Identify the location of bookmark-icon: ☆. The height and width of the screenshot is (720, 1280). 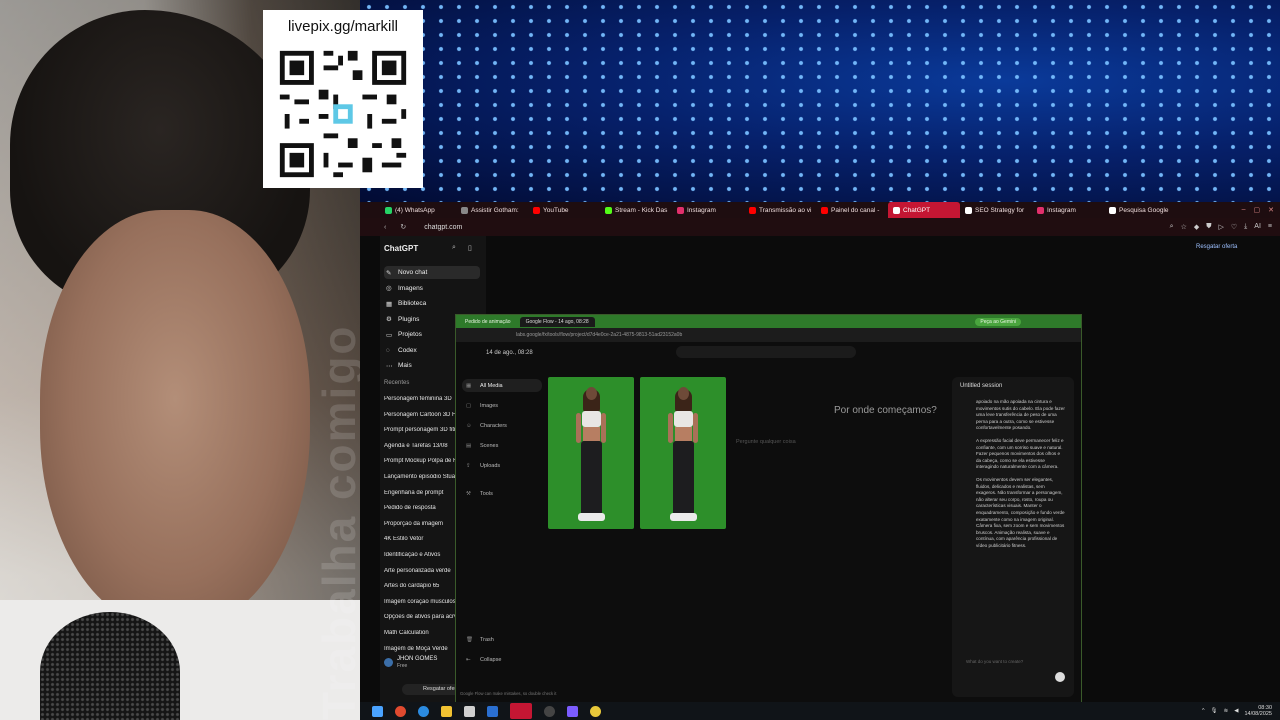
(1184, 227).